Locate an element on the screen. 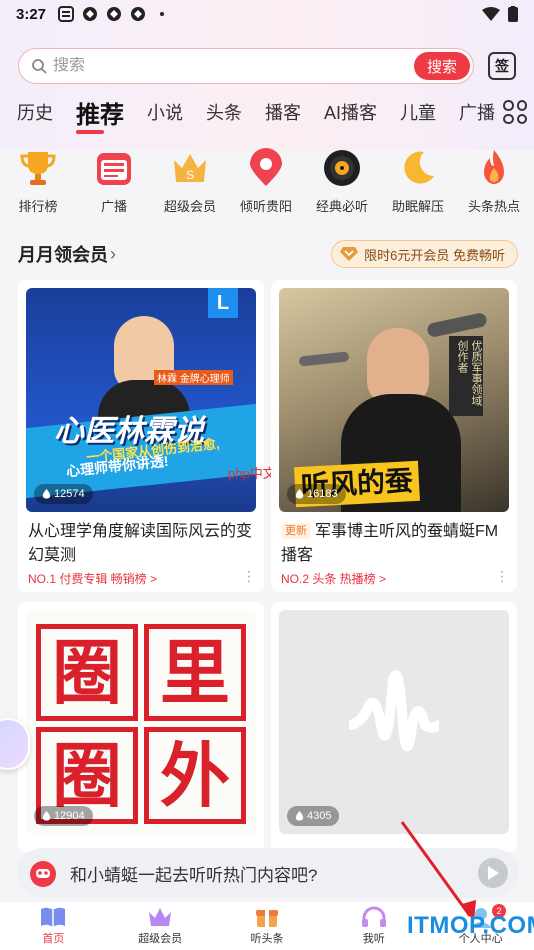 Image resolution: width=534 pixels, height=950 pixels. quick-item-ranking: 排行榜 is located at coordinates (38, 183).